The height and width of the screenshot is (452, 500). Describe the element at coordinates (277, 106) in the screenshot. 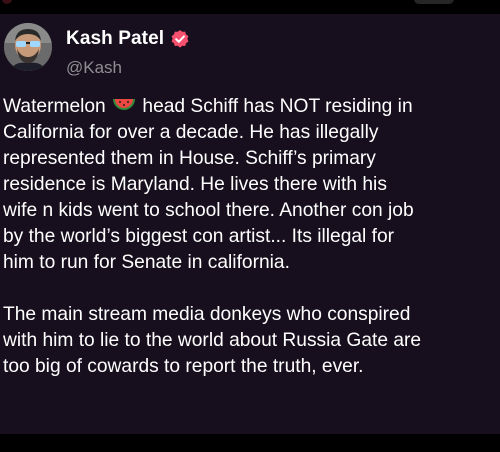

I see `post-text-segment: head Schiff has NOT residing in` at that location.